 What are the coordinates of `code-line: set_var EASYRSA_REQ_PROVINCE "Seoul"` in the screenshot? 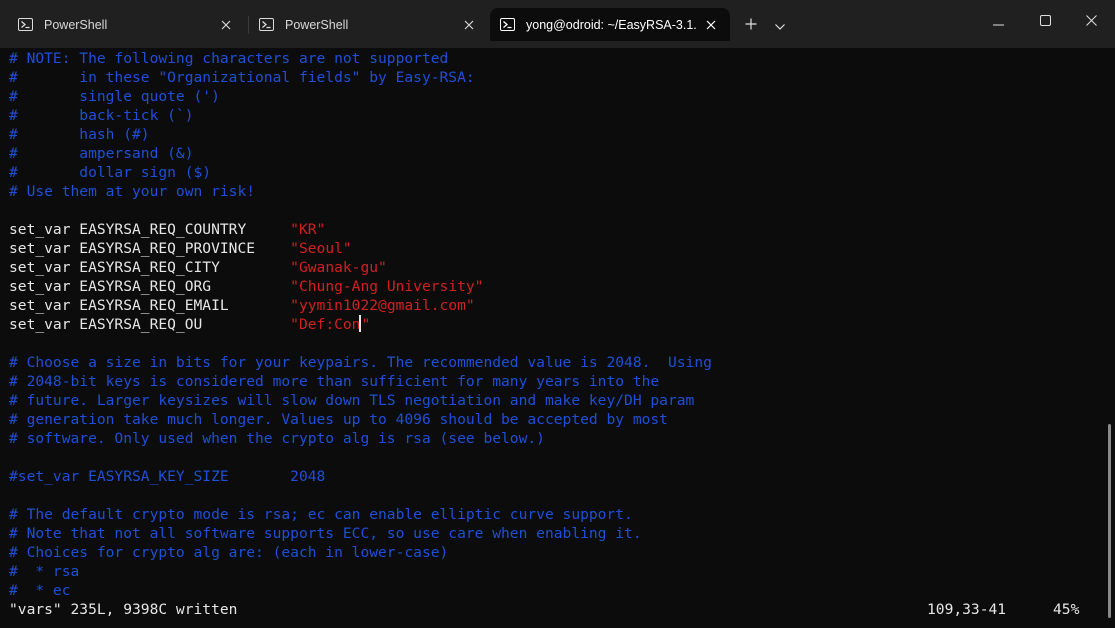 It's located at (180, 248).